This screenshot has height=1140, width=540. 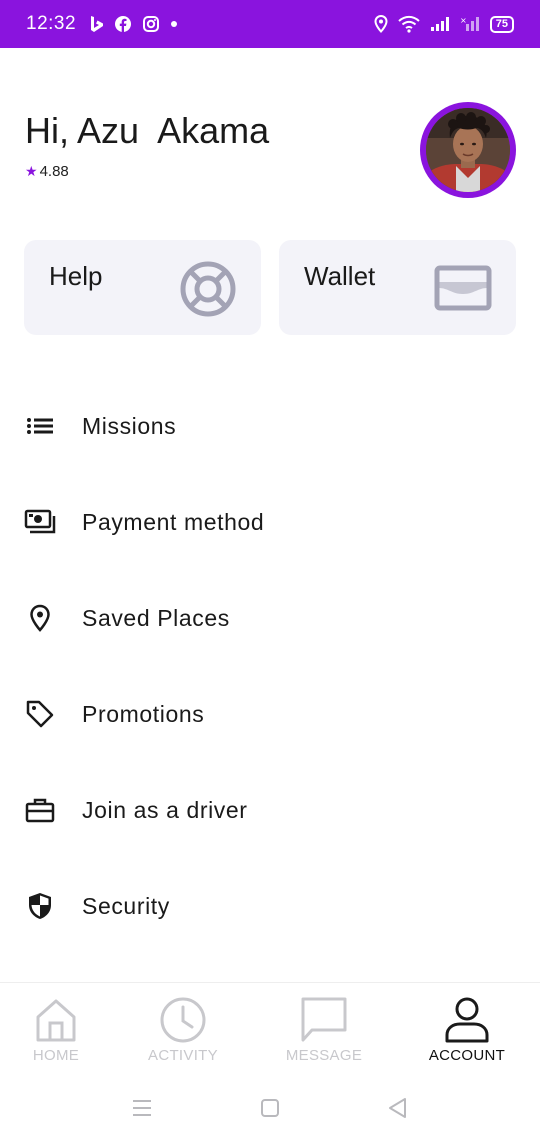 What do you see at coordinates (126, 905) in the screenshot?
I see `menu-label-security: Security` at bounding box center [126, 905].